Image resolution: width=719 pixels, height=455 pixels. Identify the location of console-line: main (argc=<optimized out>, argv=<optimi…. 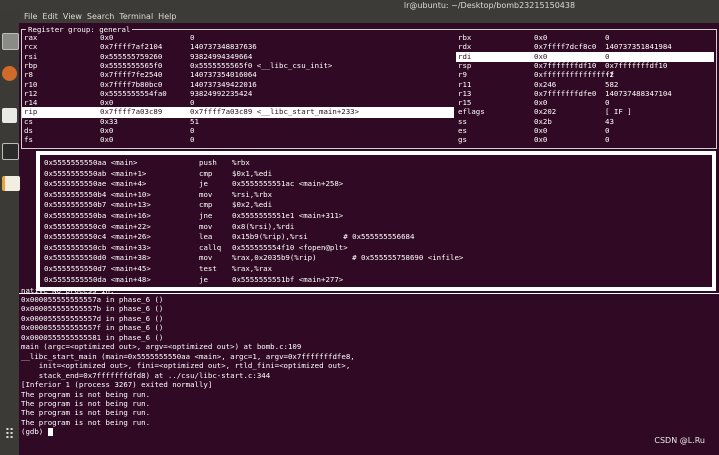
(161, 347).